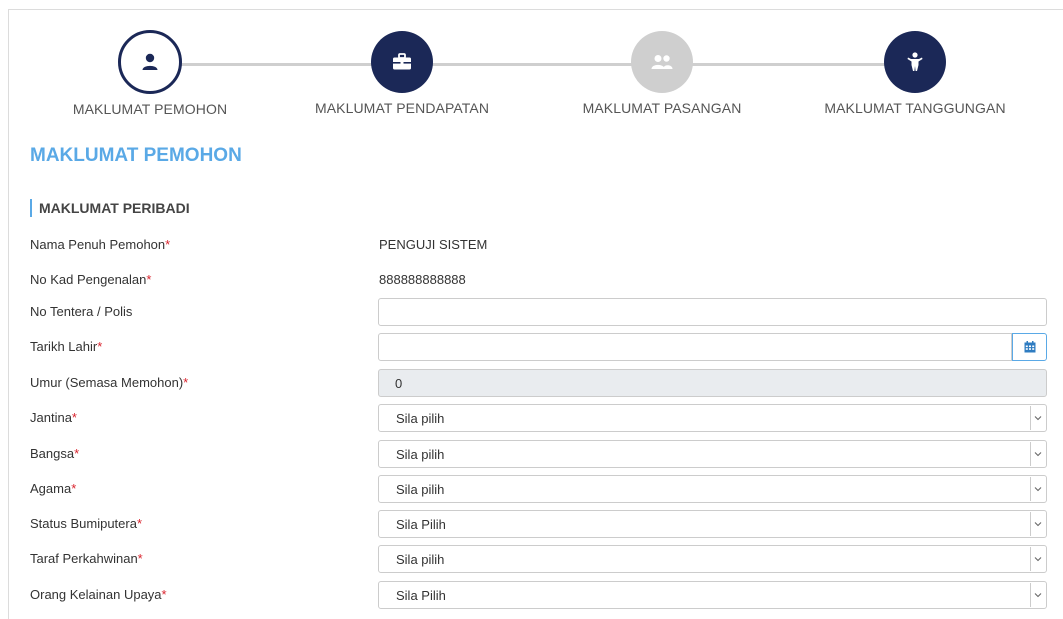 The height and width of the screenshot is (619, 1063). I want to click on step-maklumat-pendapatan: MAKLUMAT PENDAPATAN, so click(402, 73).